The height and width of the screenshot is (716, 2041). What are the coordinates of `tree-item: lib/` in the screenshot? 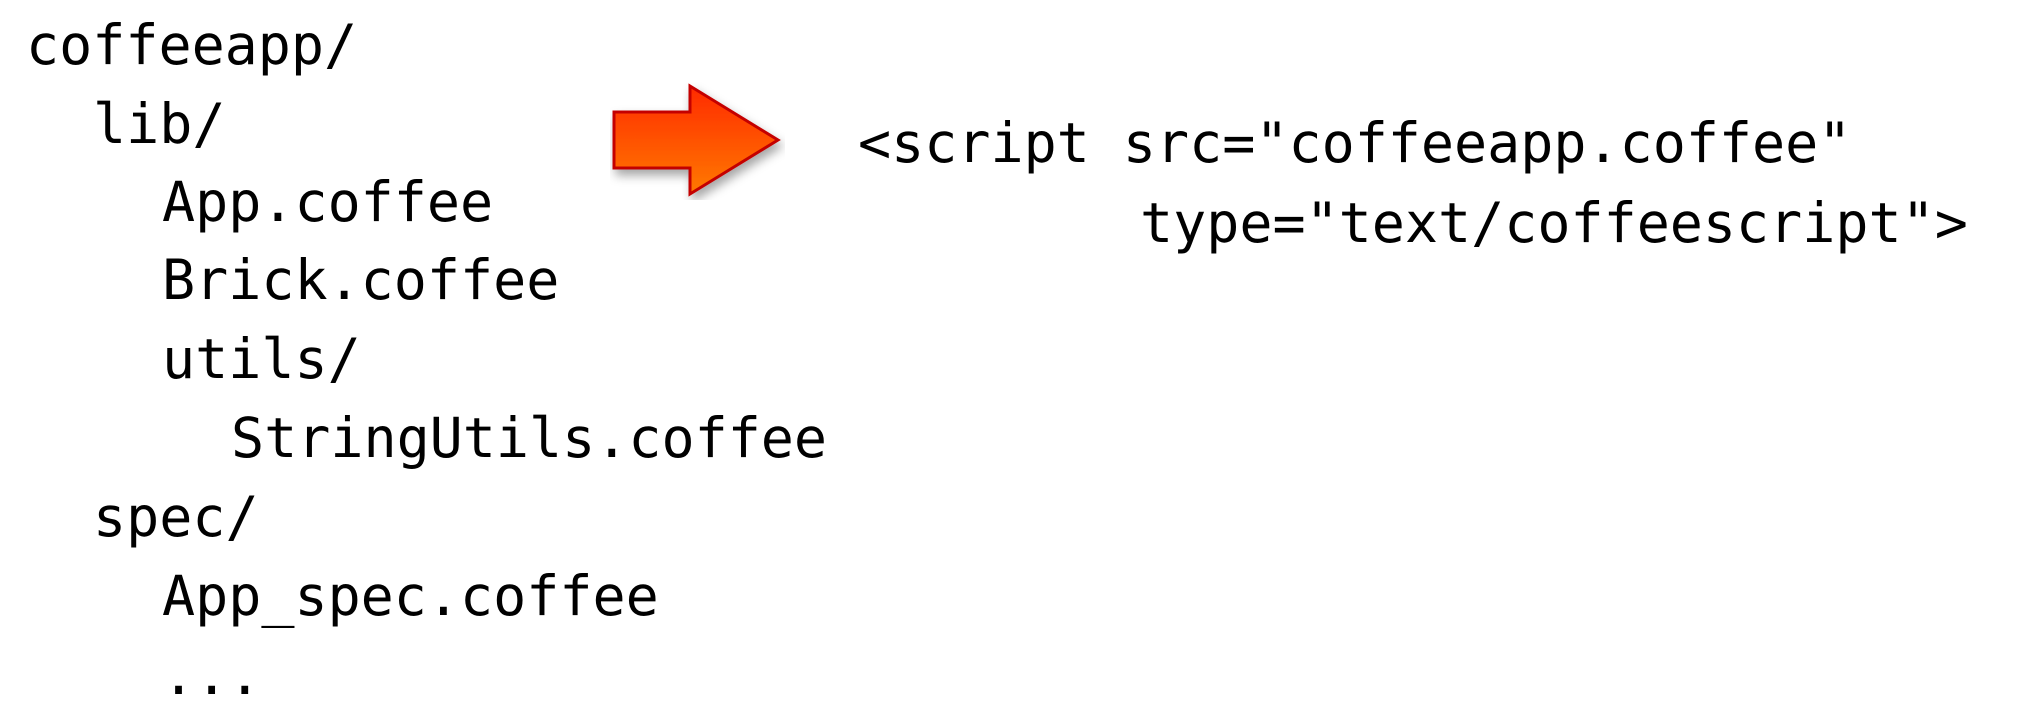 It's located at (159, 124).